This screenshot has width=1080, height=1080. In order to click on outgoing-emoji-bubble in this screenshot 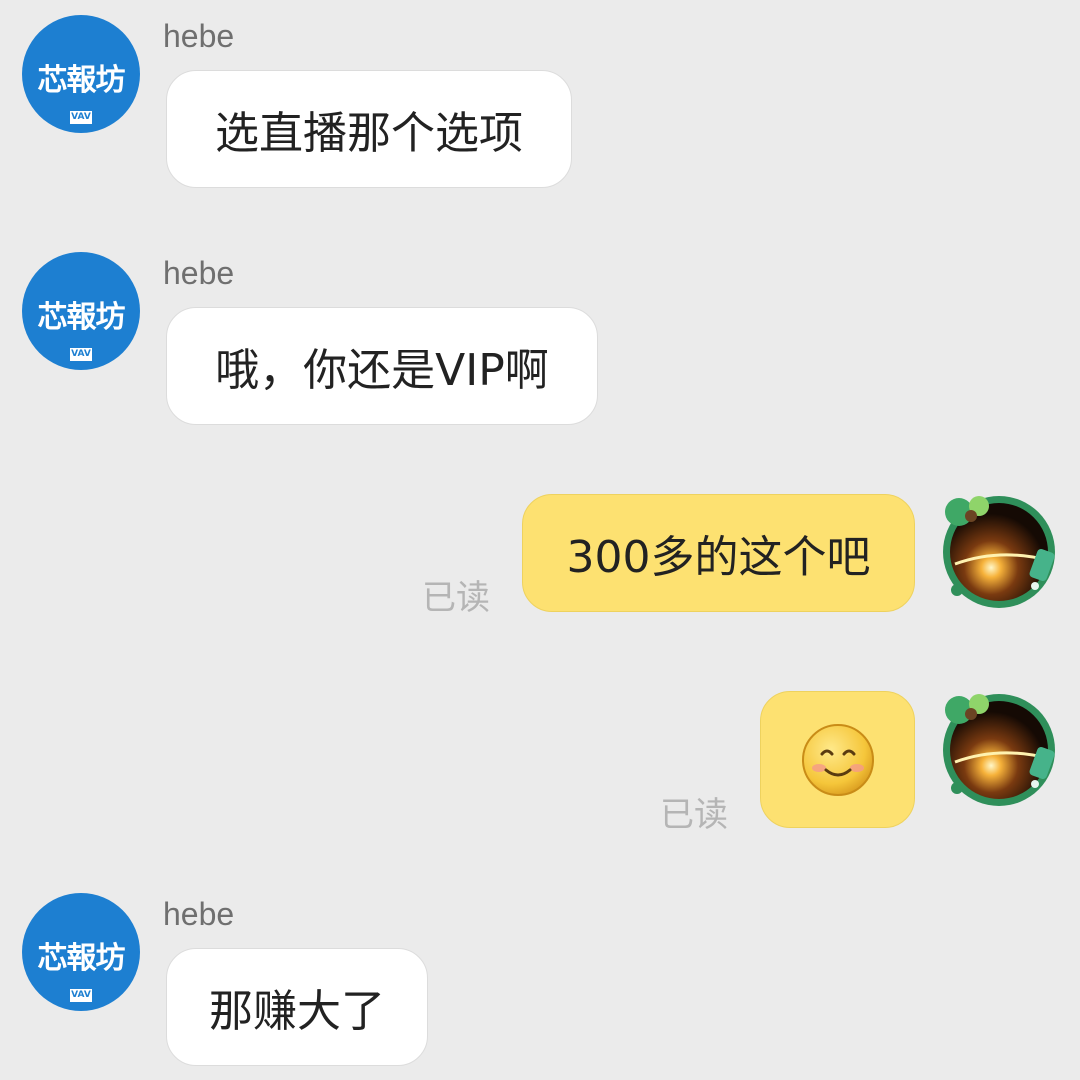, I will do `click(837, 759)`.